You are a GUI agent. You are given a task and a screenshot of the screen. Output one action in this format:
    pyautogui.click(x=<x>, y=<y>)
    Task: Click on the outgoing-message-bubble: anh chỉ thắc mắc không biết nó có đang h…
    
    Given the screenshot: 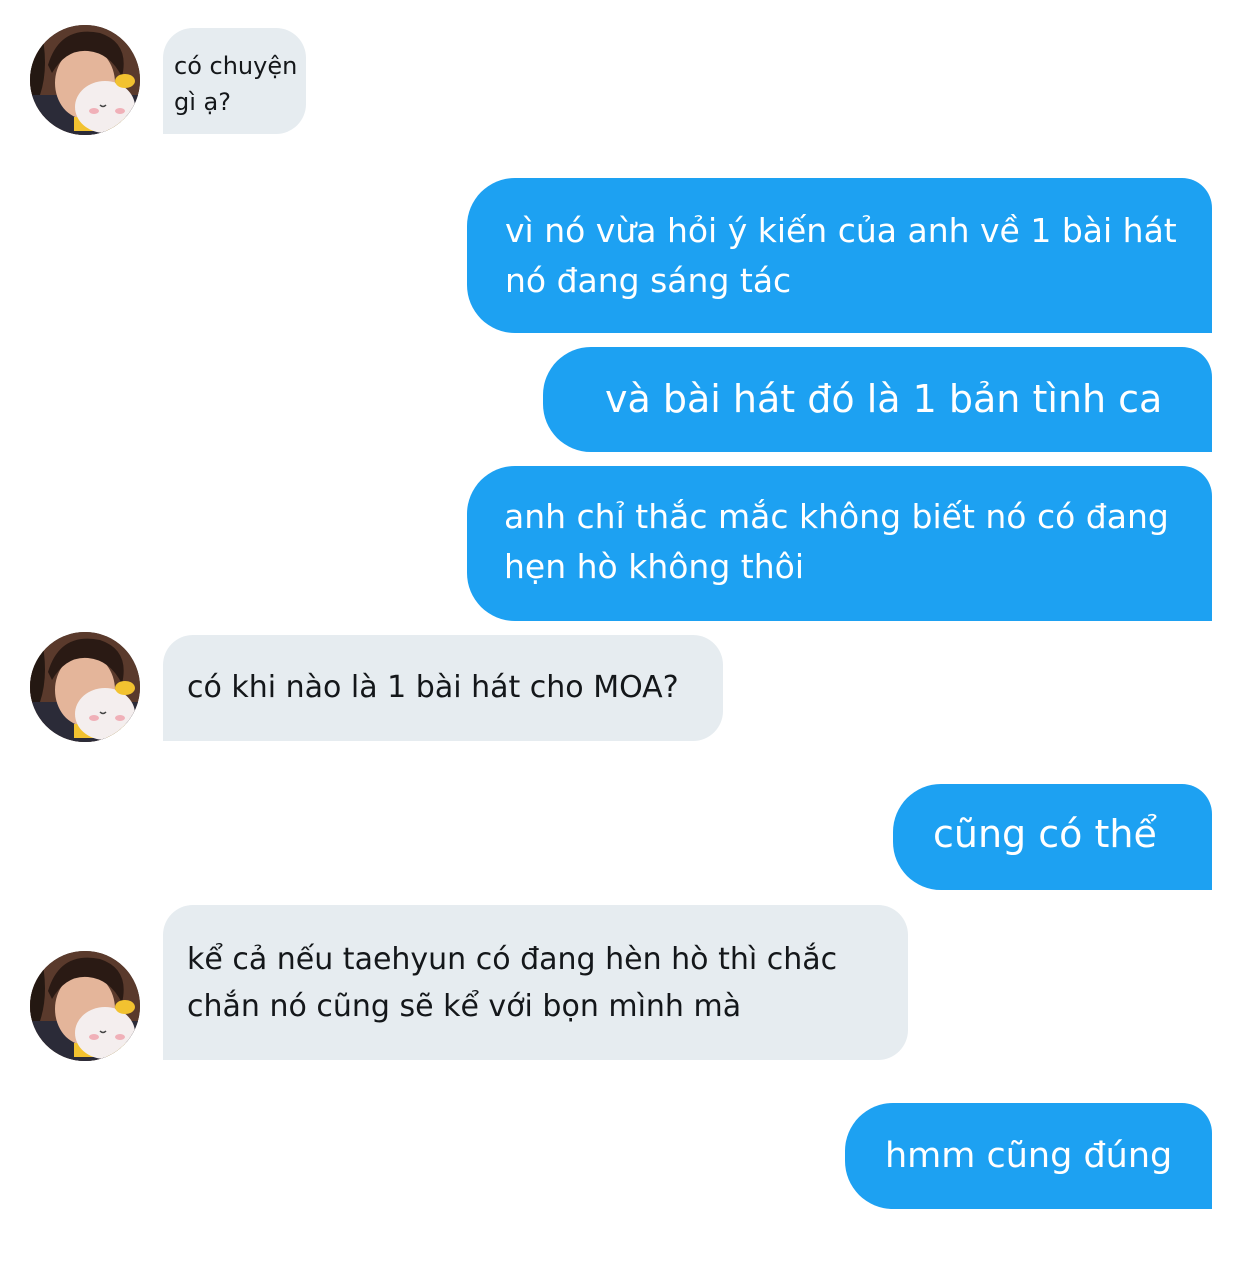 What is the action you would take?
    pyautogui.click(x=839, y=543)
    